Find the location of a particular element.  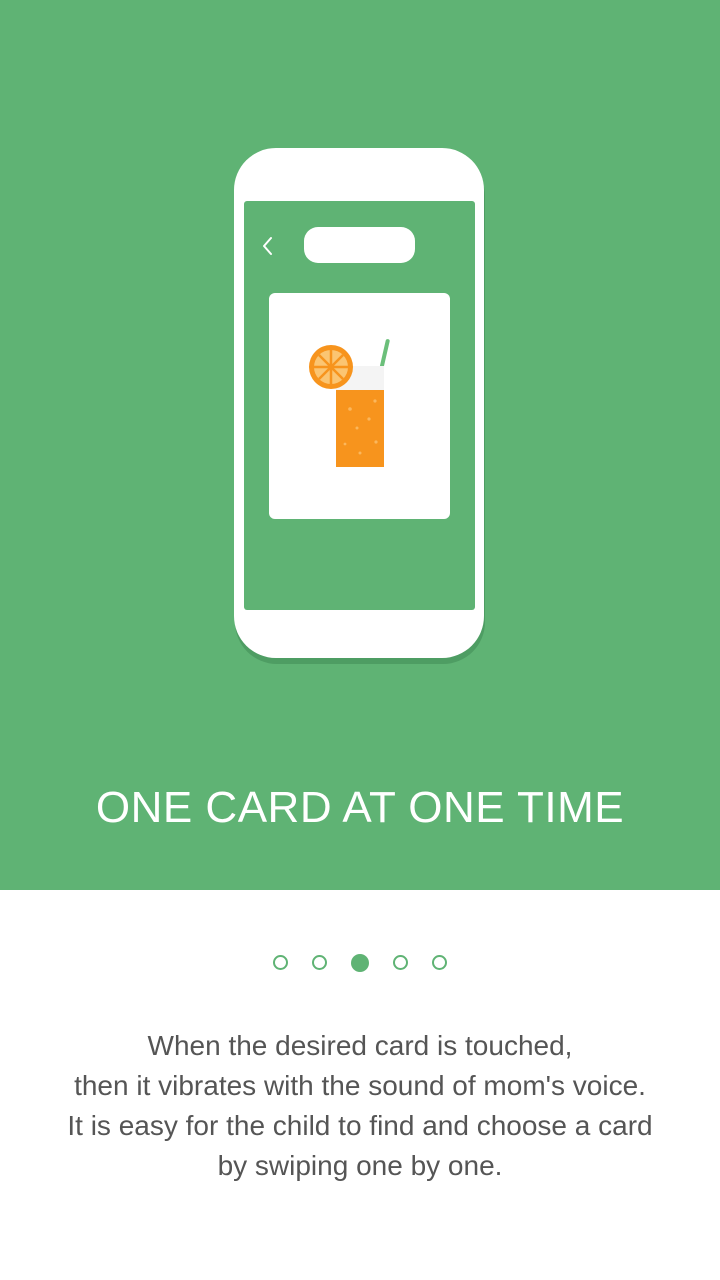

page-indicator is located at coordinates (360, 962).